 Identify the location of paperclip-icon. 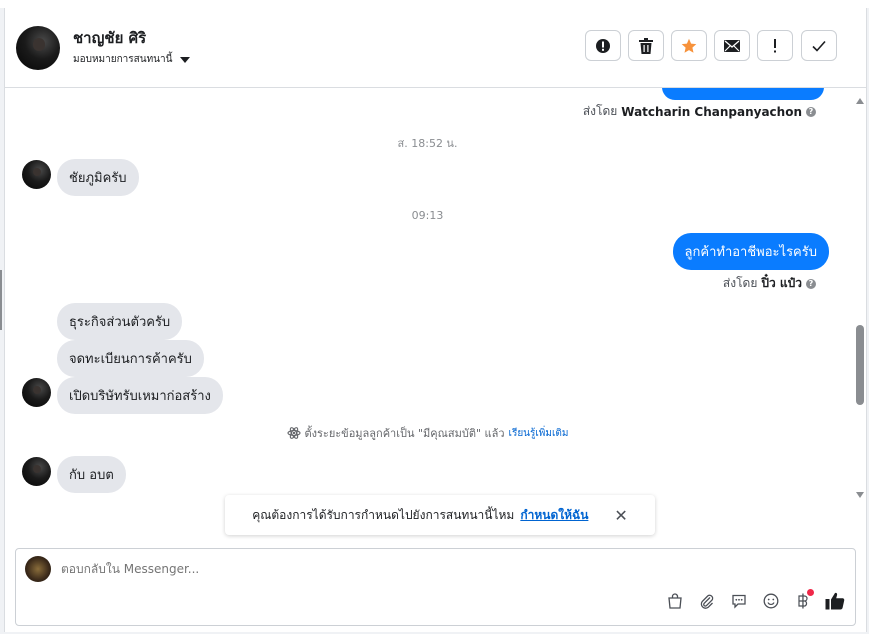
(707, 601).